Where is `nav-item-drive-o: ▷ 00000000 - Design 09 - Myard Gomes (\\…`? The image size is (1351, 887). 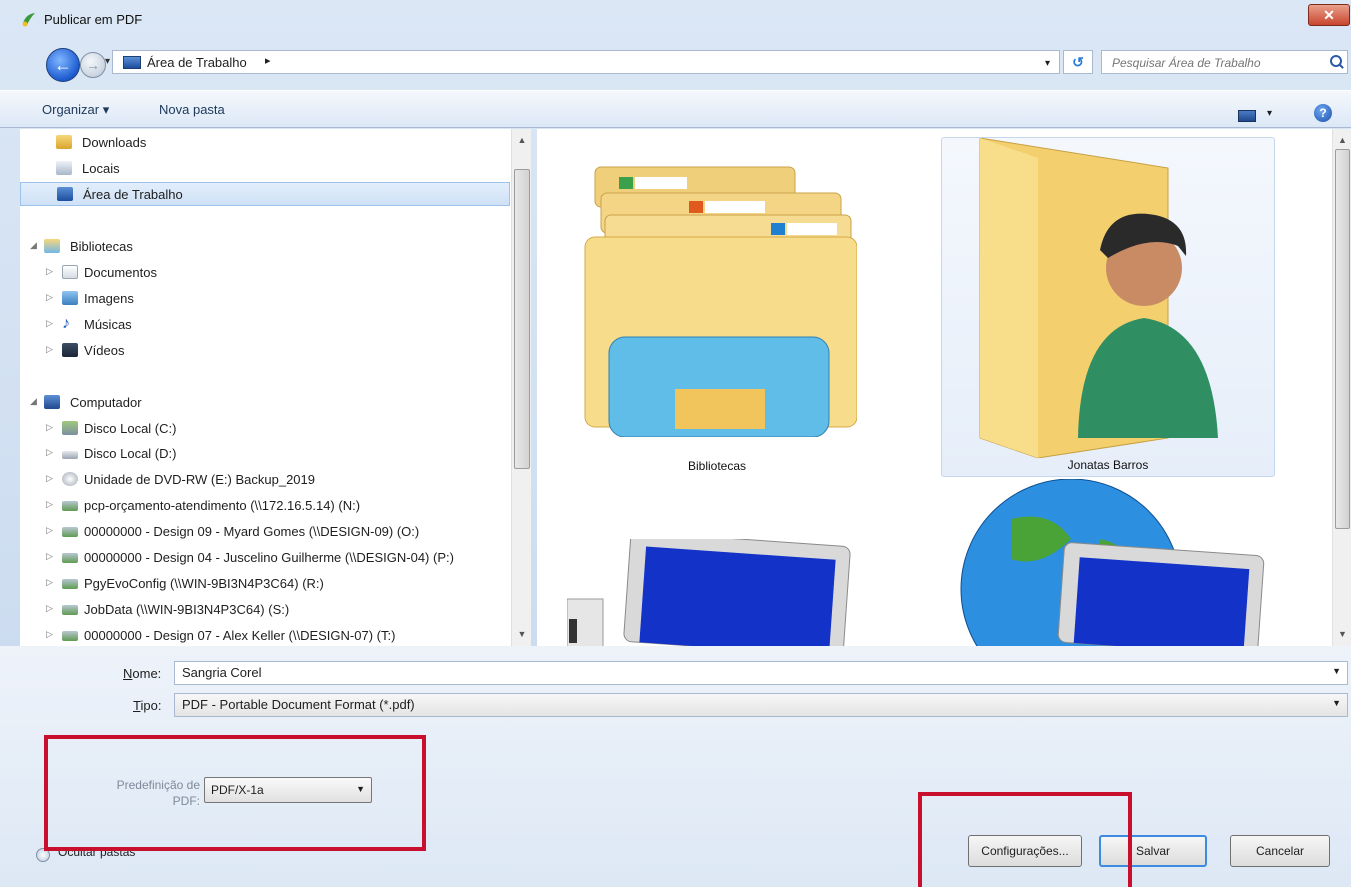 nav-item-drive-o: ▷ 00000000 - Design 09 - Myard Gomes (\\… is located at coordinates (265, 532).